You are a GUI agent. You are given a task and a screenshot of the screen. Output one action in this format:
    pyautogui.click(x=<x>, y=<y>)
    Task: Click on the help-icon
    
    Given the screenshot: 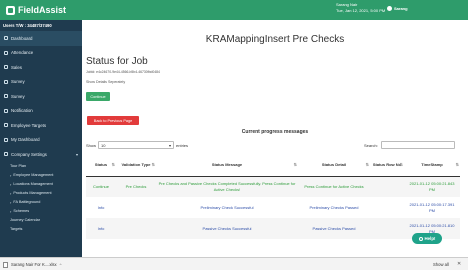 What is the action you would take?
    pyautogui.click(x=420, y=238)
    